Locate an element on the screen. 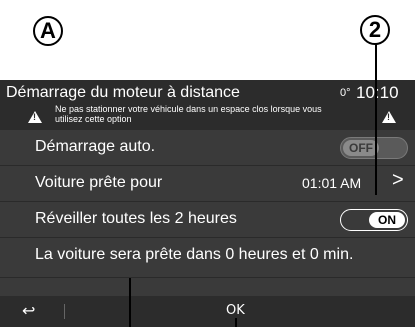 The height and width of the screenshot is (327, 415). ready-for-label: Voiture prête pour is located at coordinates (99, 182).